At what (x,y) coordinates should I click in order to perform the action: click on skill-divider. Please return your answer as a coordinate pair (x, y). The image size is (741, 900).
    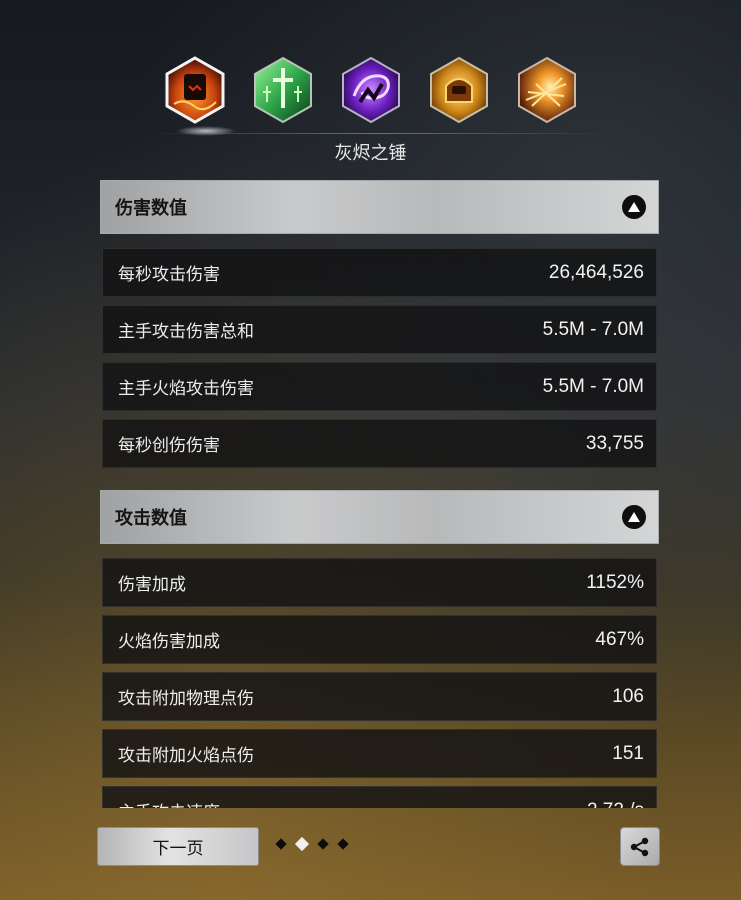
    Looking at the image, I should click on (379, 133).